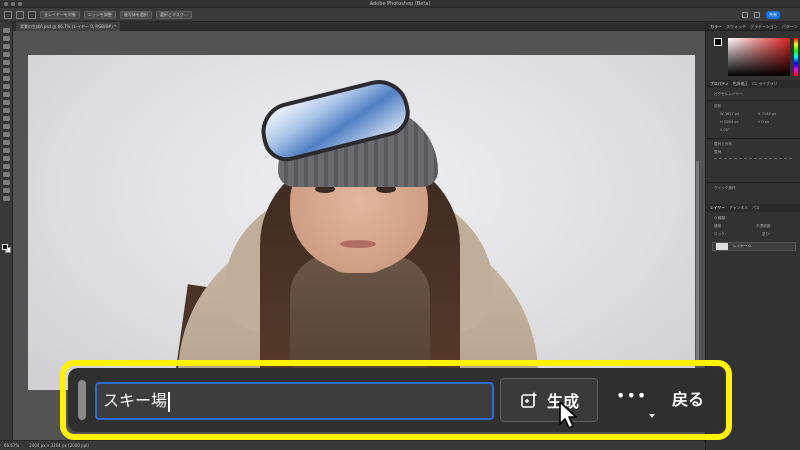 This screenshot has width=800, height=450. What do you see at coordinates (6, 62) in the screenshot?
I see `crop-tool-icon` at bounding box center [6, 62].